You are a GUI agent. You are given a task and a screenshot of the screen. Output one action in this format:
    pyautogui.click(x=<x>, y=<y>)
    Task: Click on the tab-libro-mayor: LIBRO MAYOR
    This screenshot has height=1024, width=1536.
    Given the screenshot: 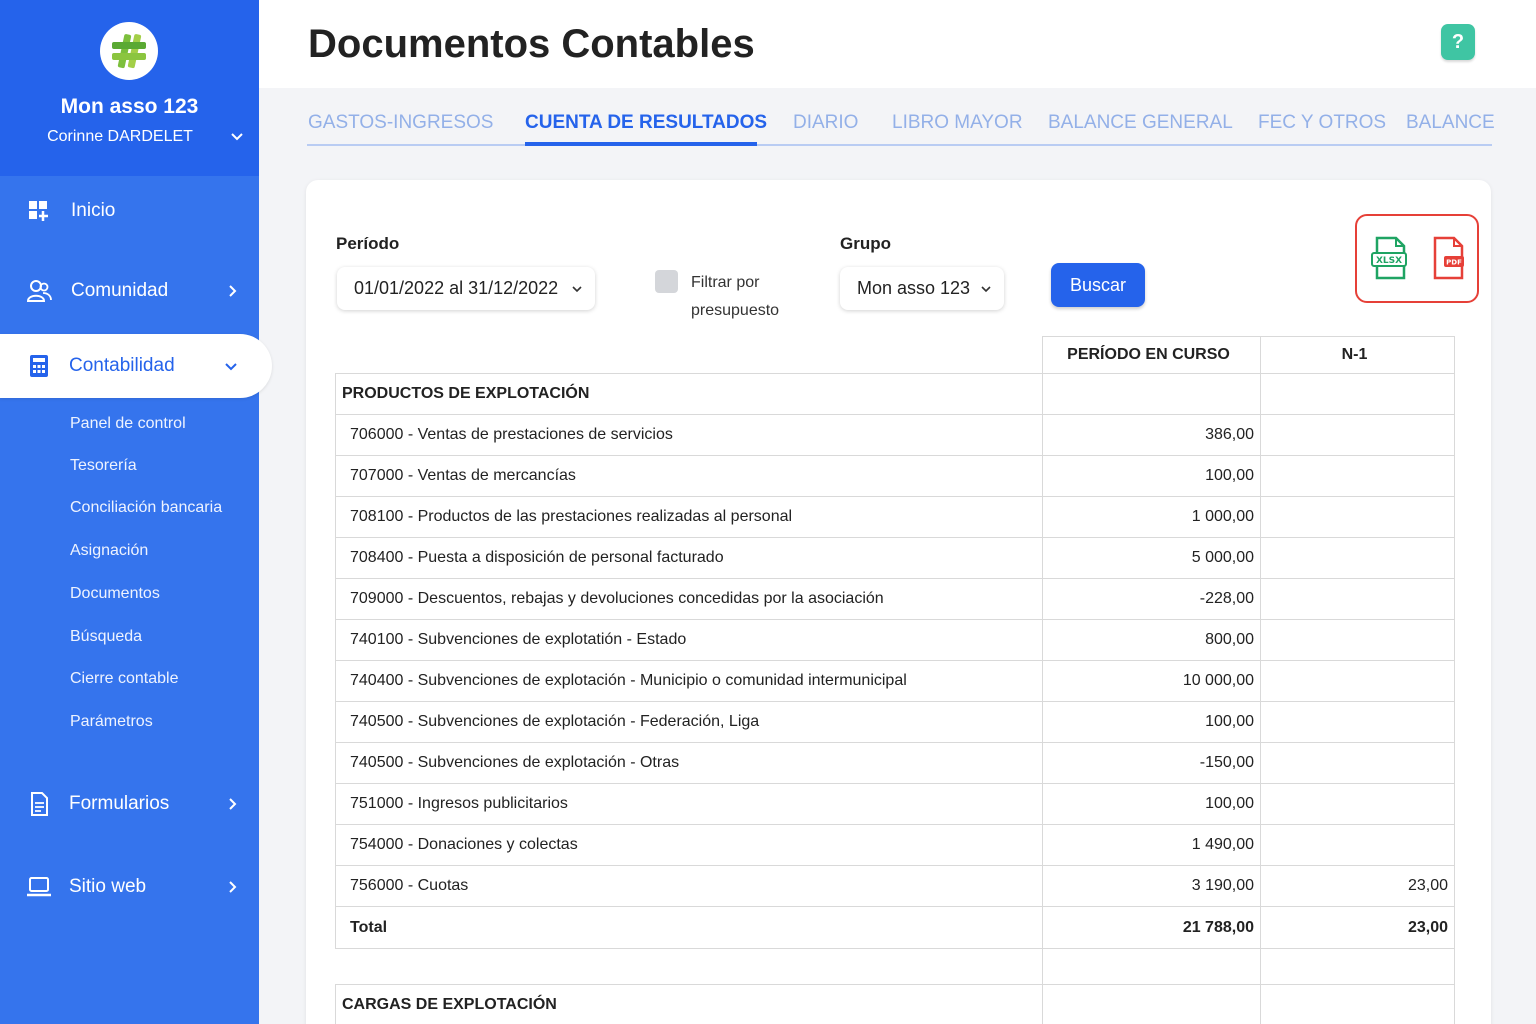 What is the action you would take?
    pyautogui.click(x=957, y=123)
    